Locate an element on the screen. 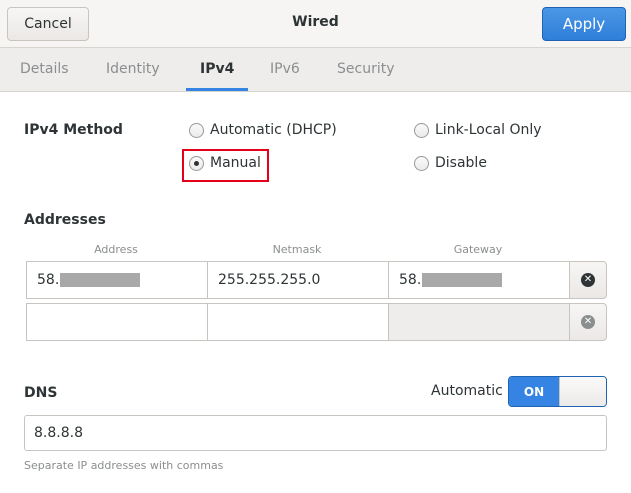 The height and width of the screenshot is (493, 631). window-title: Wired is located at coordinates (315, 22).